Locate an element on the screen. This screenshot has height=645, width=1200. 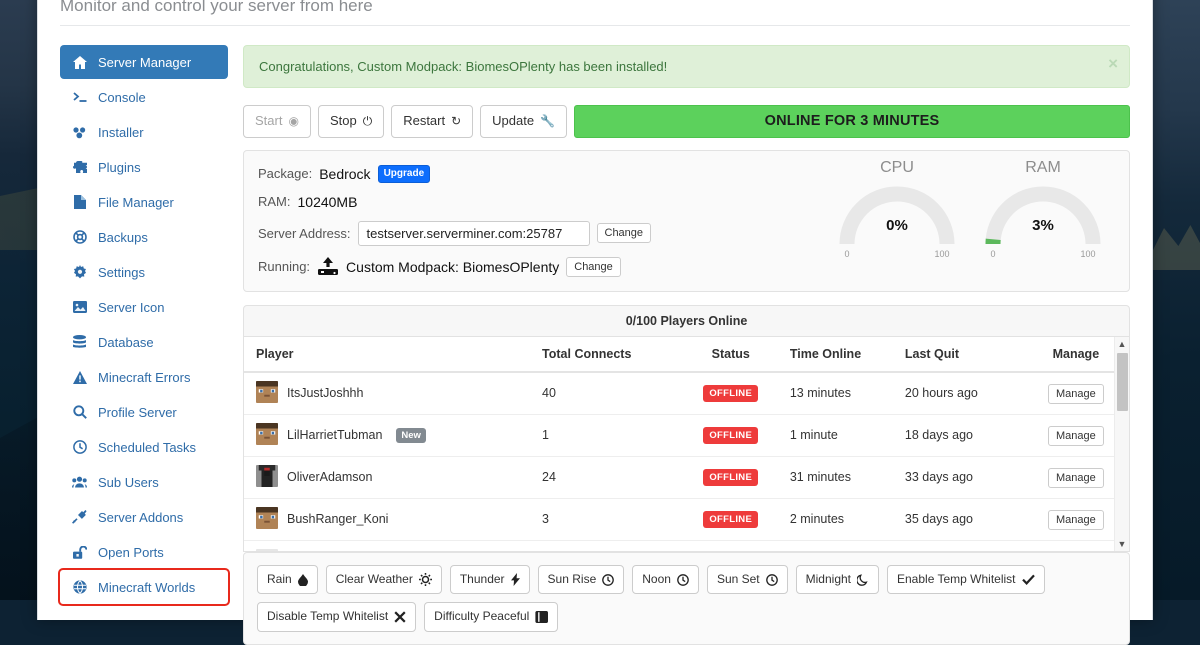
sun-icon is located at coordinates (425, 580).